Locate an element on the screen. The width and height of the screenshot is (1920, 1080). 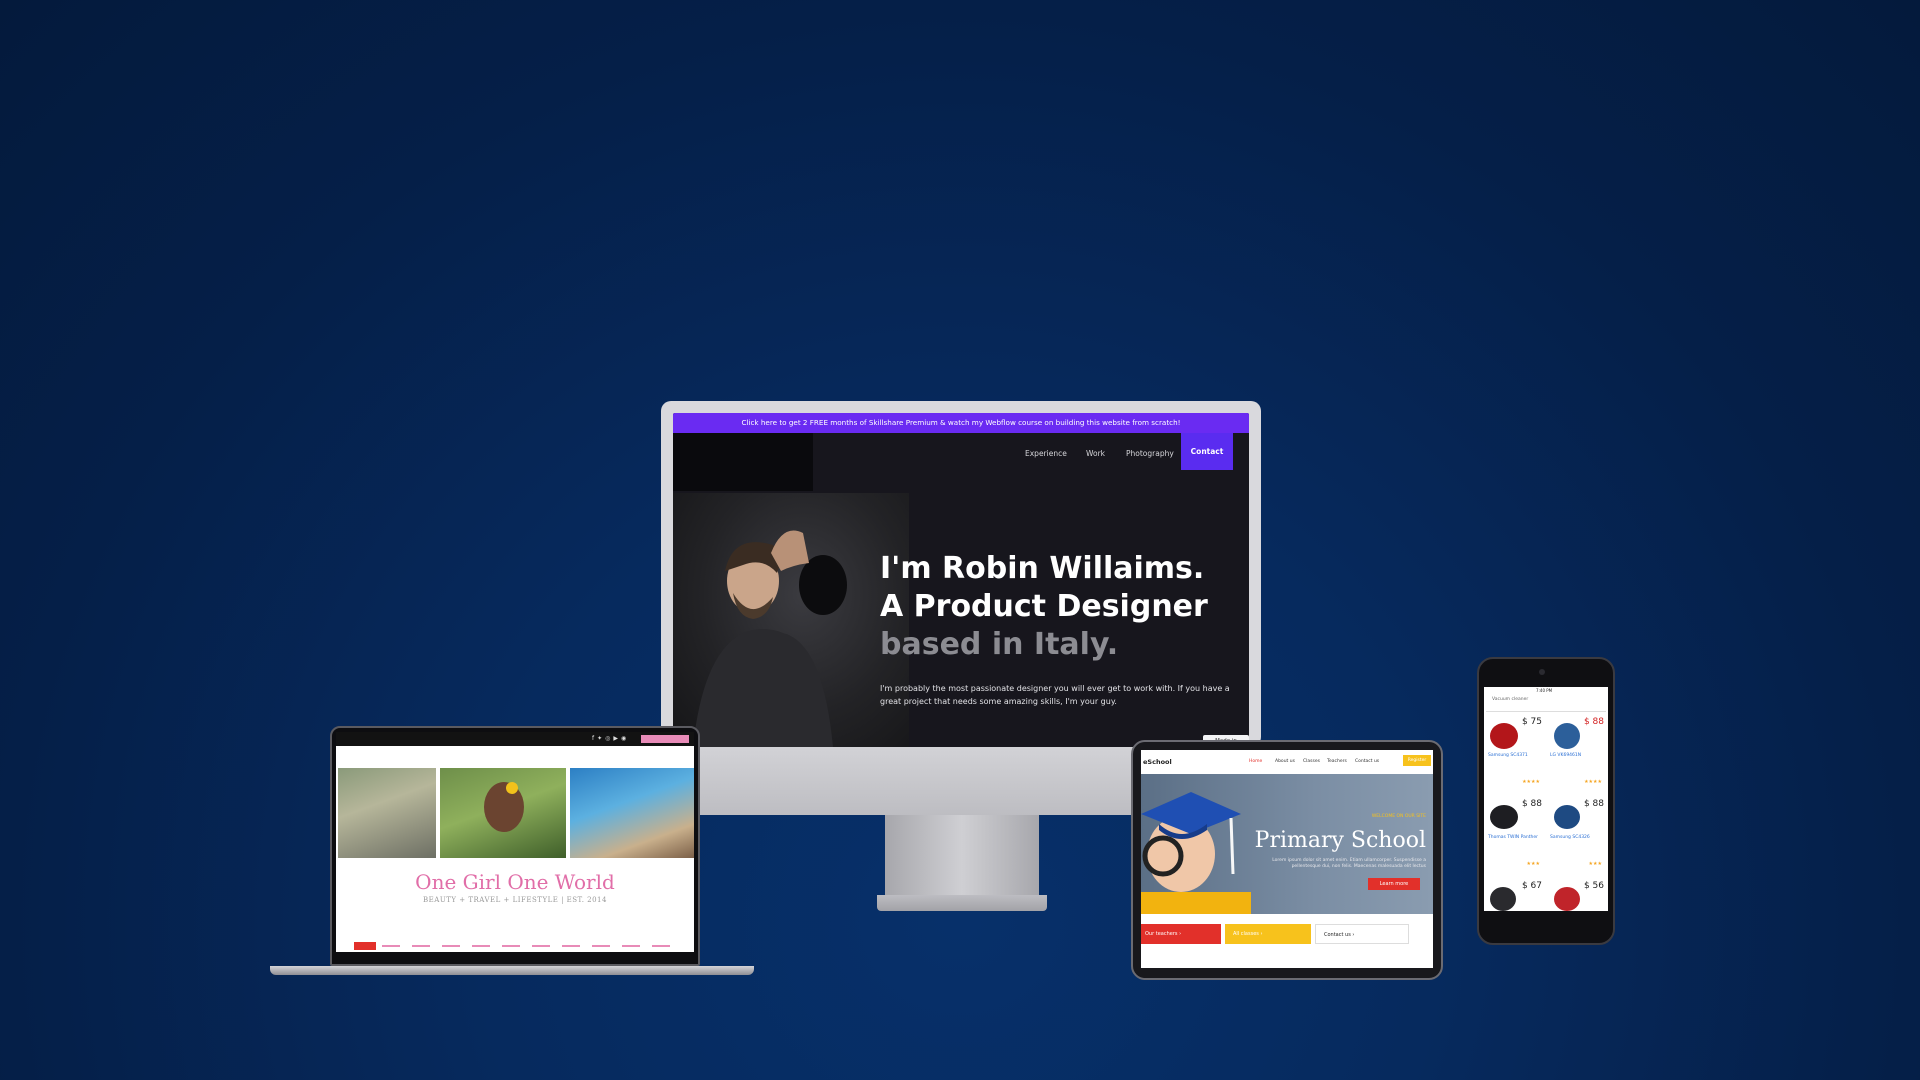
product-card: $ 75 Samsung SC4371 ★★★★ is located at coordinates (1515, 755).